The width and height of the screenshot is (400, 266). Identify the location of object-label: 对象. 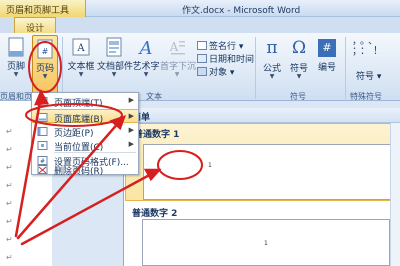
(218, 73).